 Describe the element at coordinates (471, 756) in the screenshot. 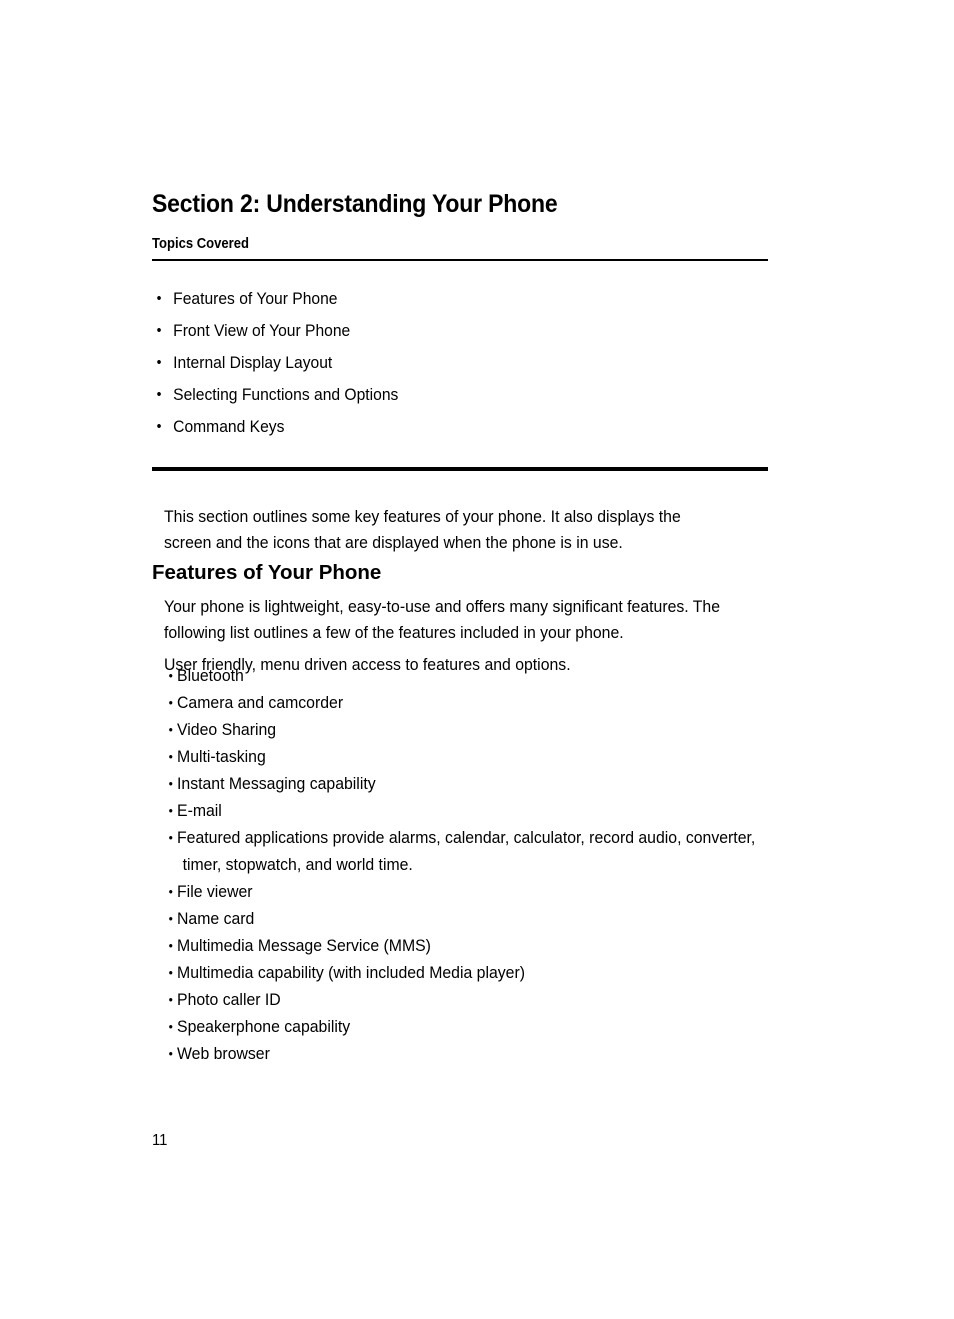

I see `feature-list-item: • Multi-tasking` at that location.